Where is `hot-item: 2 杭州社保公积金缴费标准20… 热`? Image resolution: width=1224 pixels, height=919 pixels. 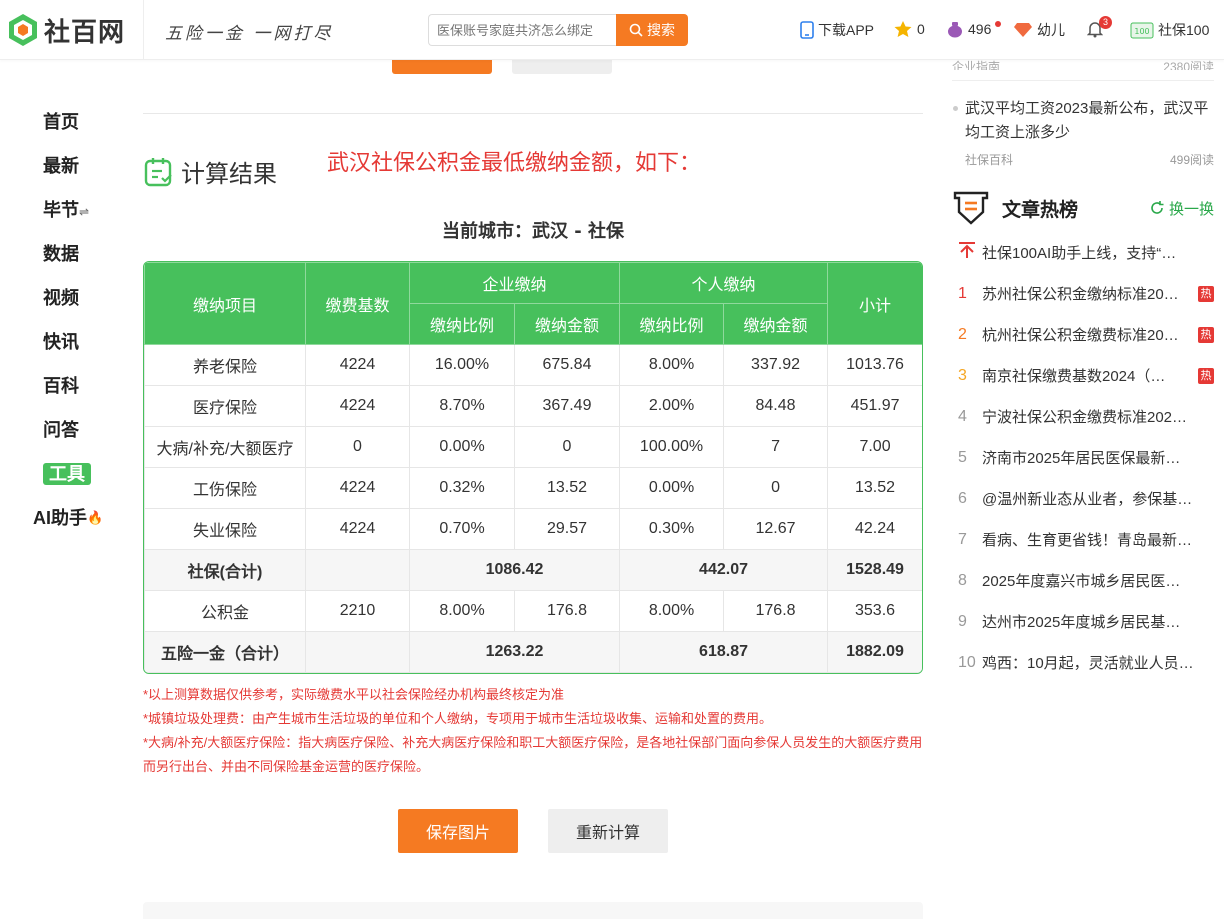 hot-item: 2 杭州社保公积金缴费标准20… 热 is located at coordinates (1083, 334).